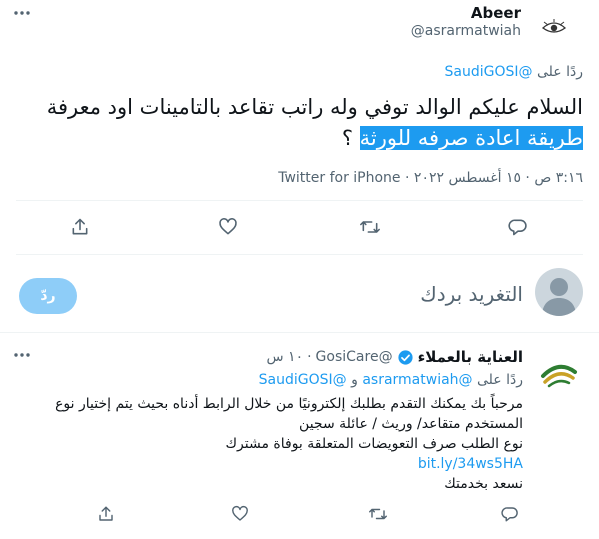 This screenshot has width=599, height=539. What do you see at coordinates (483, 484) in the screenshot?
I see `tweet-line: نسعد بخدمتك` at bounding box center [483, 484].